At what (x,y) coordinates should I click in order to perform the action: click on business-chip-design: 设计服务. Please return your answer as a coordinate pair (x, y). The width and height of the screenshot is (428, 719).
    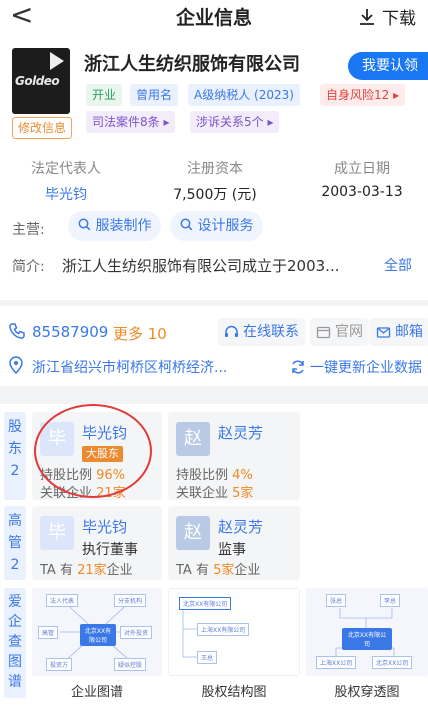
    Looking at the image, I should click on (217, 226).